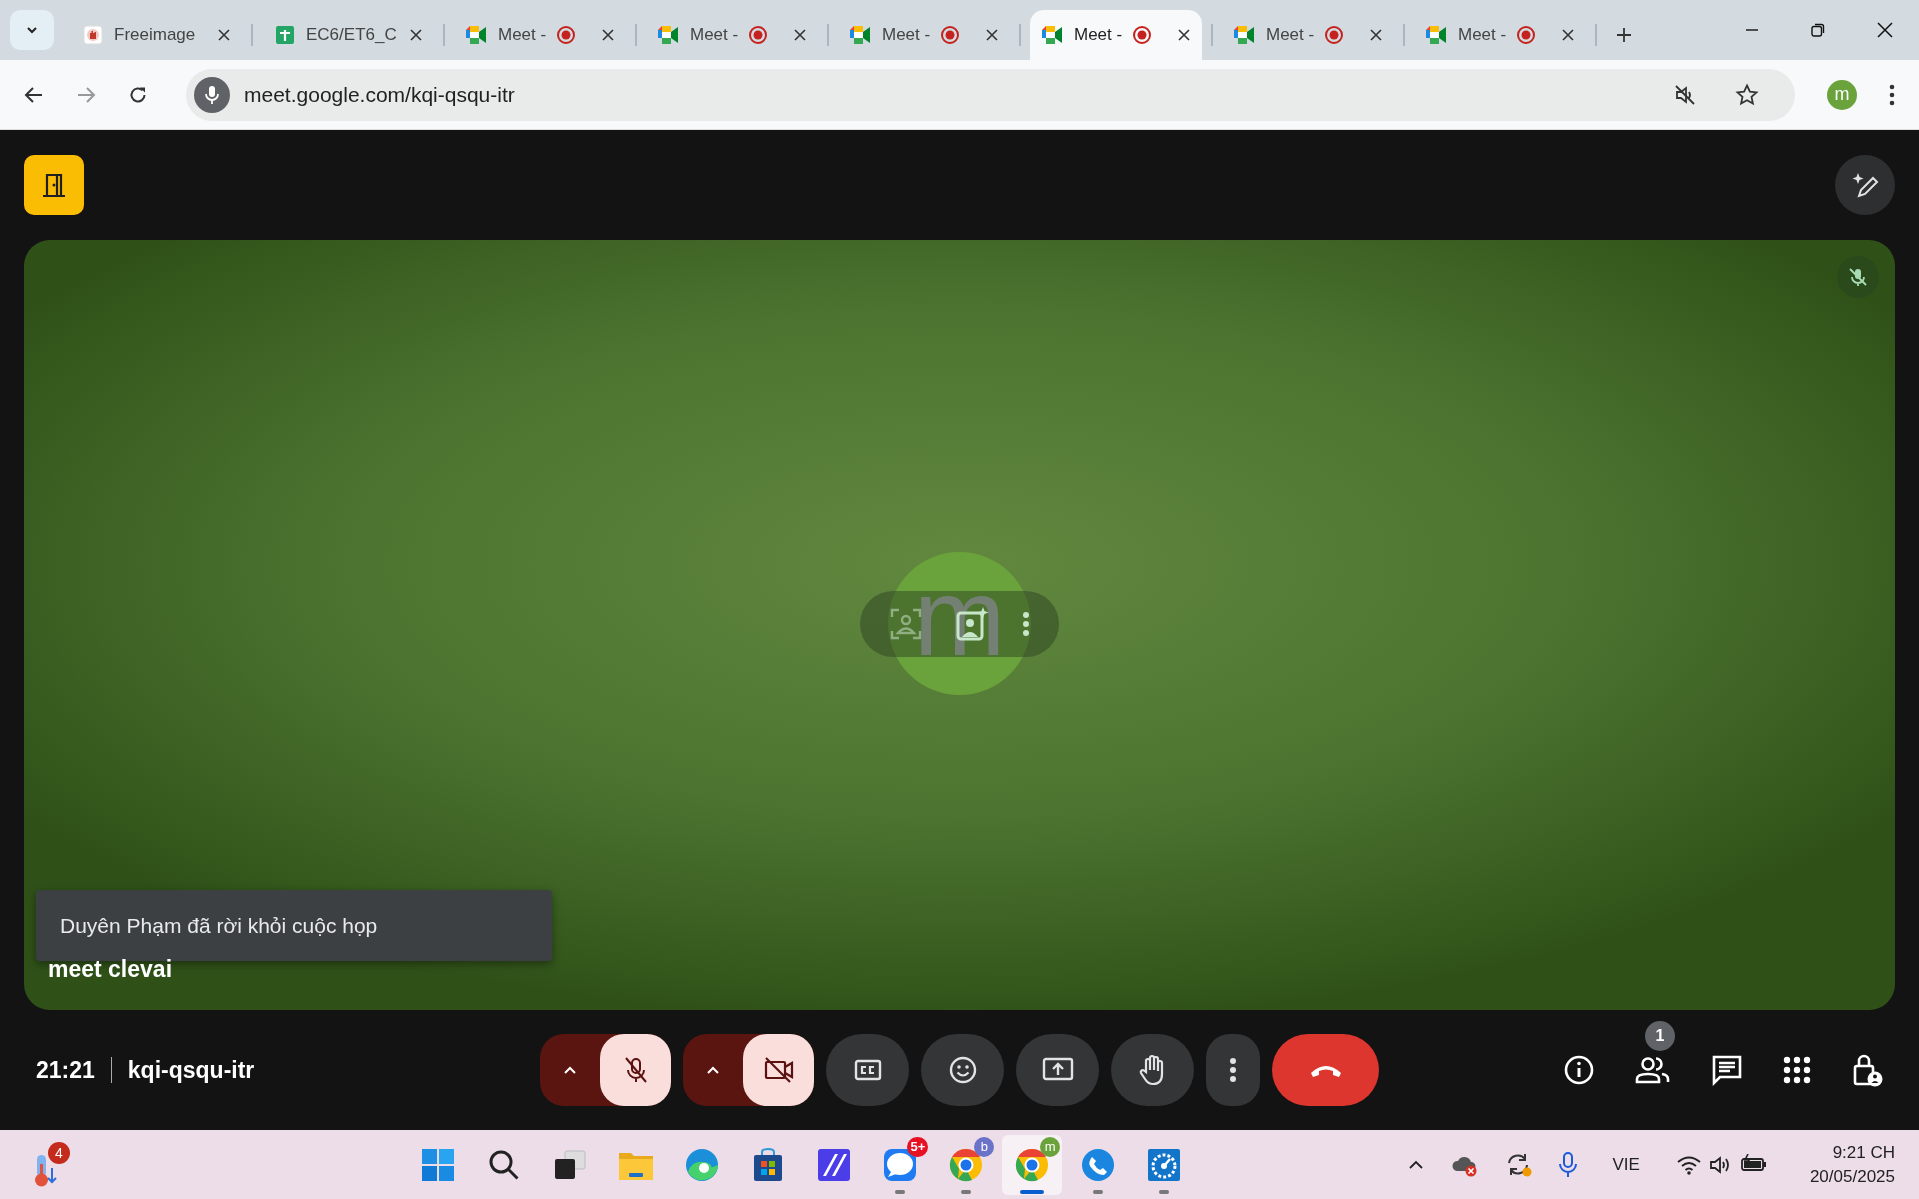 This screenshot has height=1199, width=1919. Describe the element at coordinates (959, 623) in the screenshot. I see `participant-avatar: m` at that location.